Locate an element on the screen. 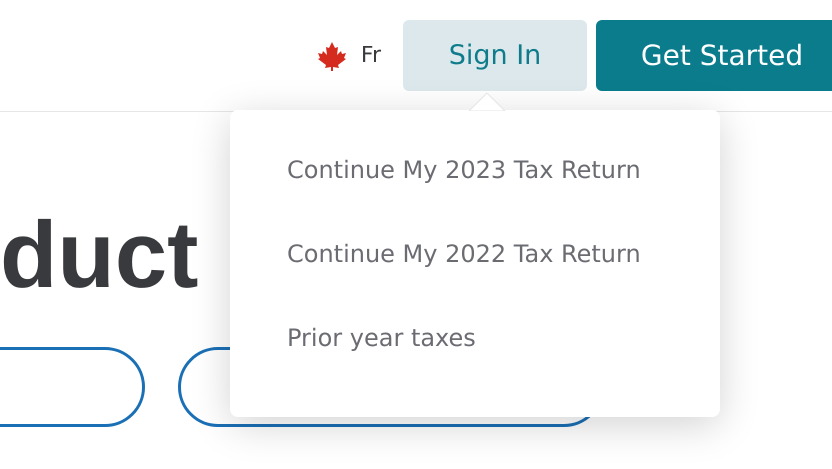  hero-heading: duct is located at coordinates (99, 255).